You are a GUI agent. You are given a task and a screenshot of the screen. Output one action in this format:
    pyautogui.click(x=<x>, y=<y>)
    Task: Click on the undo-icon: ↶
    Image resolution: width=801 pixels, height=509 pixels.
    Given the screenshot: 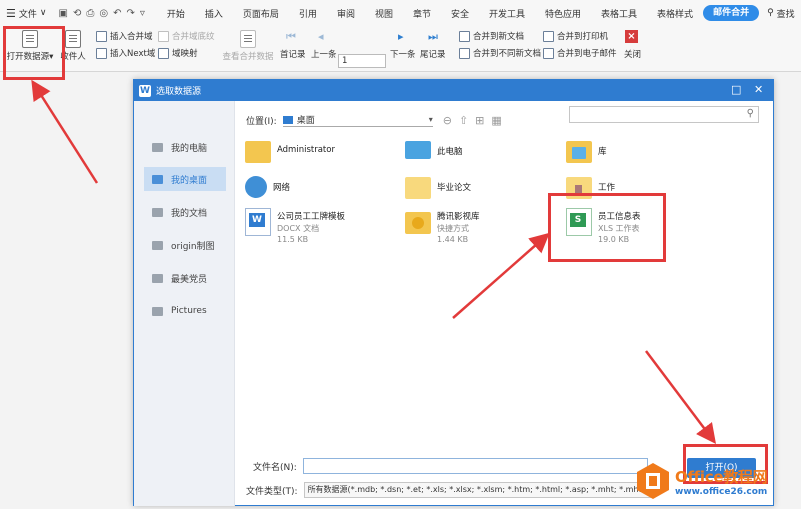 What is the action you would take?
    pyautogui.click(x=117, y=13)
    